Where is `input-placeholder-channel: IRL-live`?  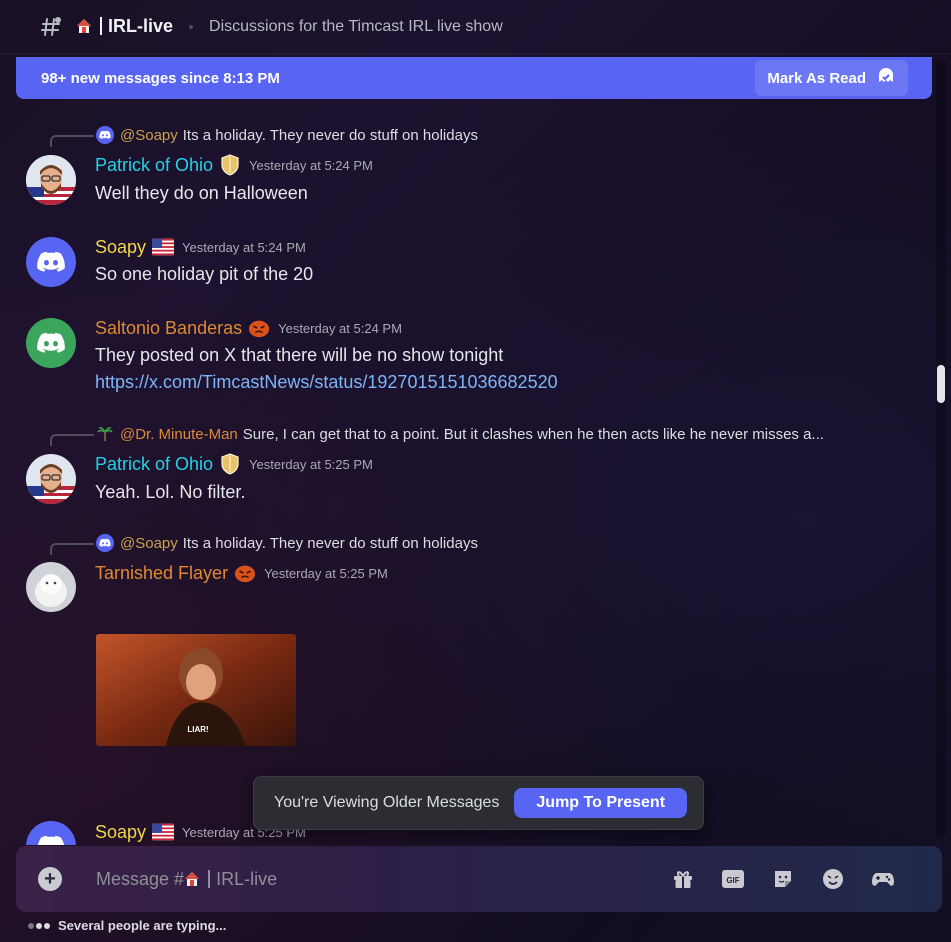 input-placeholder-channel: IRL-live is located at coordinates (247, 878).